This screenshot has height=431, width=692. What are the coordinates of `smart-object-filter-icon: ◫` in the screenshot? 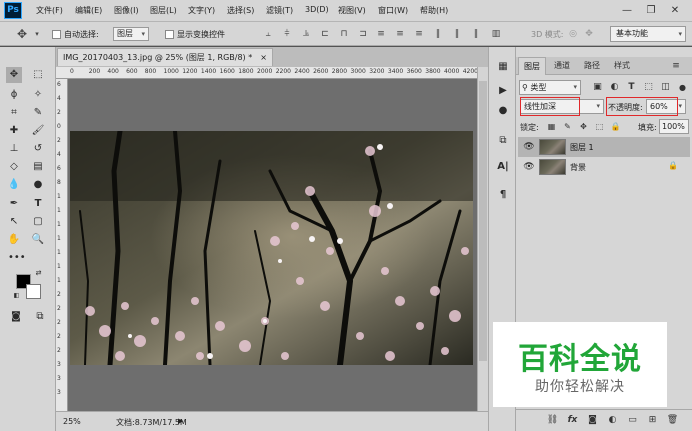 It's located at (665, 87).